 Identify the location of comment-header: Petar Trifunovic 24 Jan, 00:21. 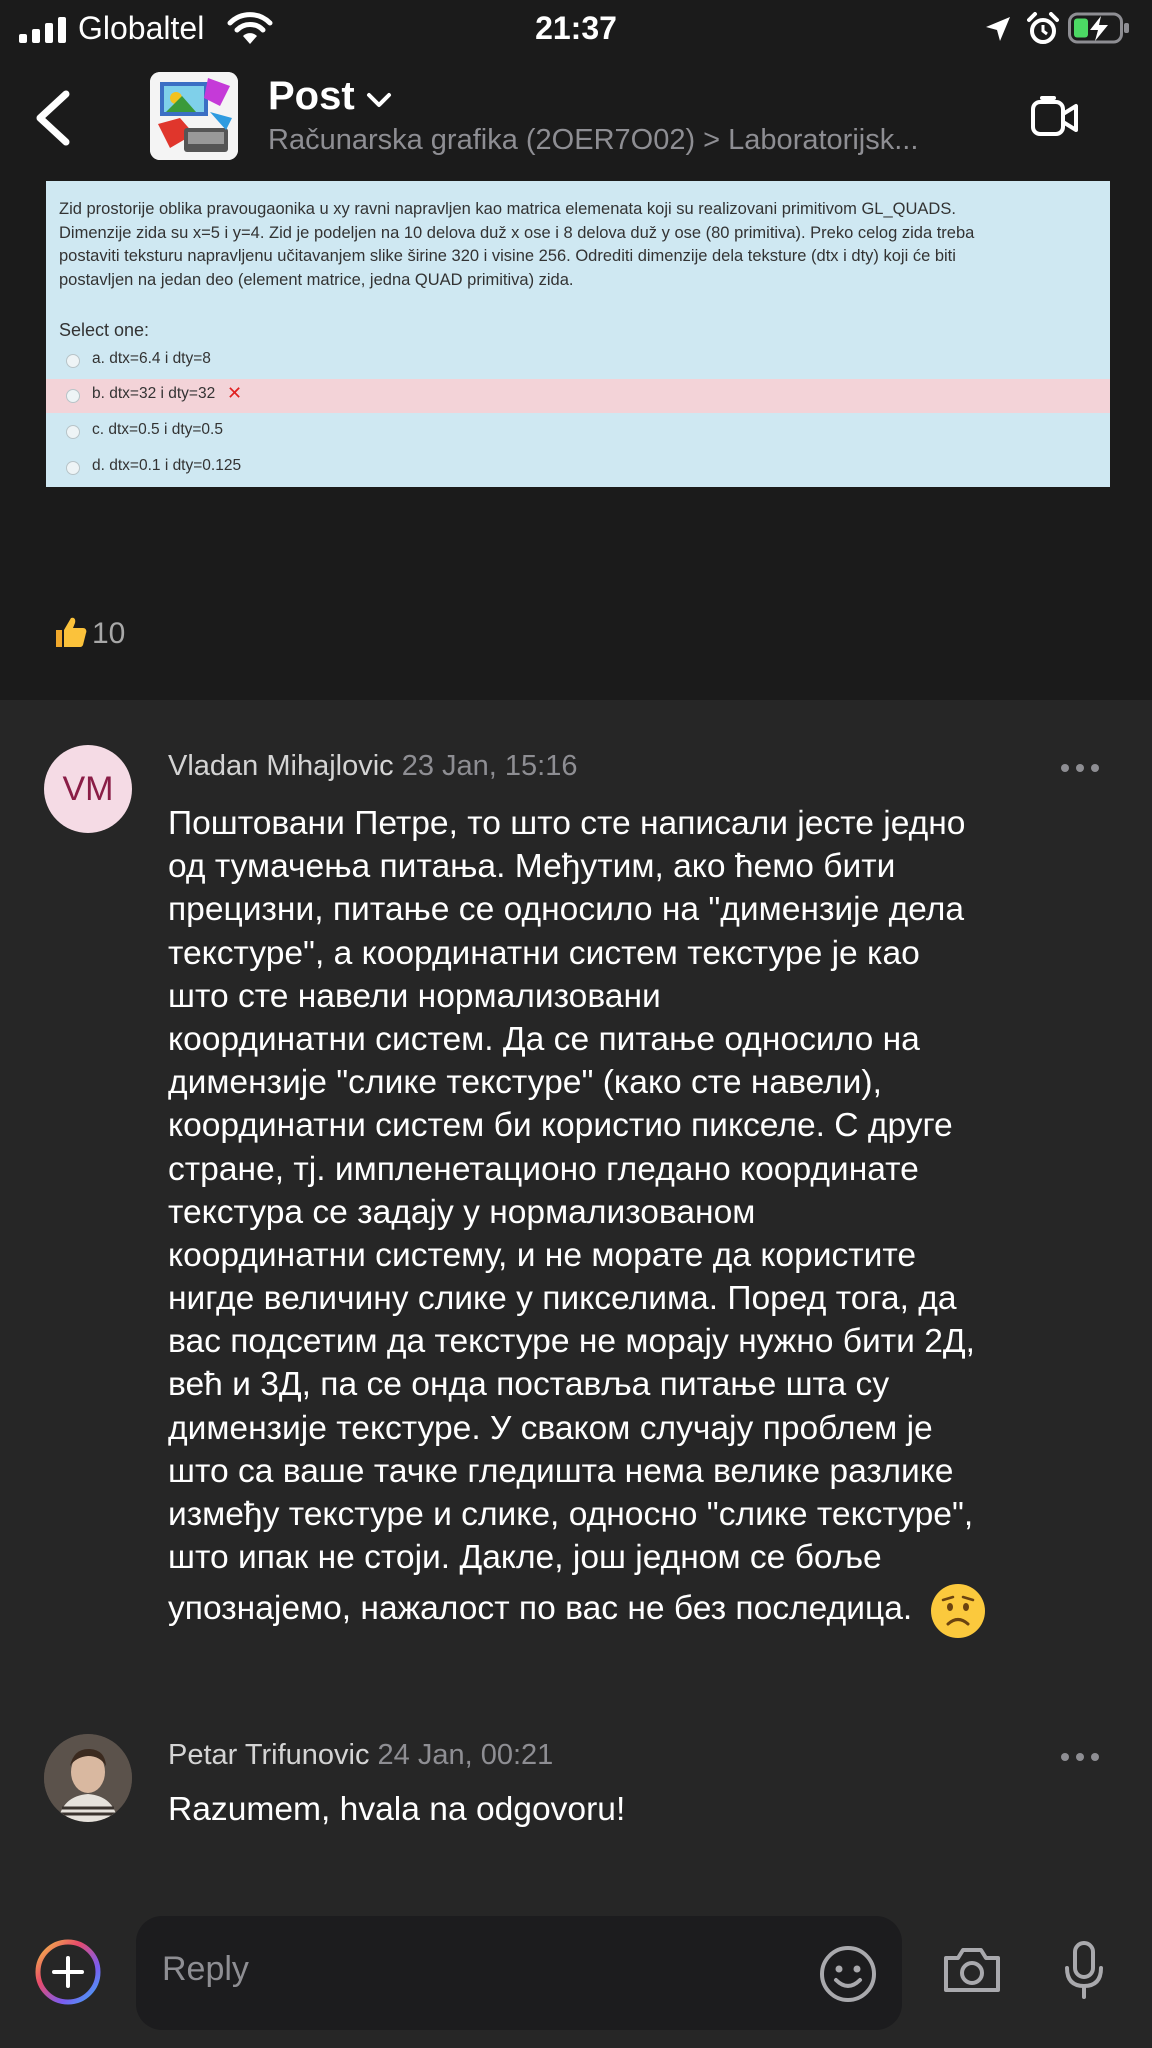
(360, 1755).